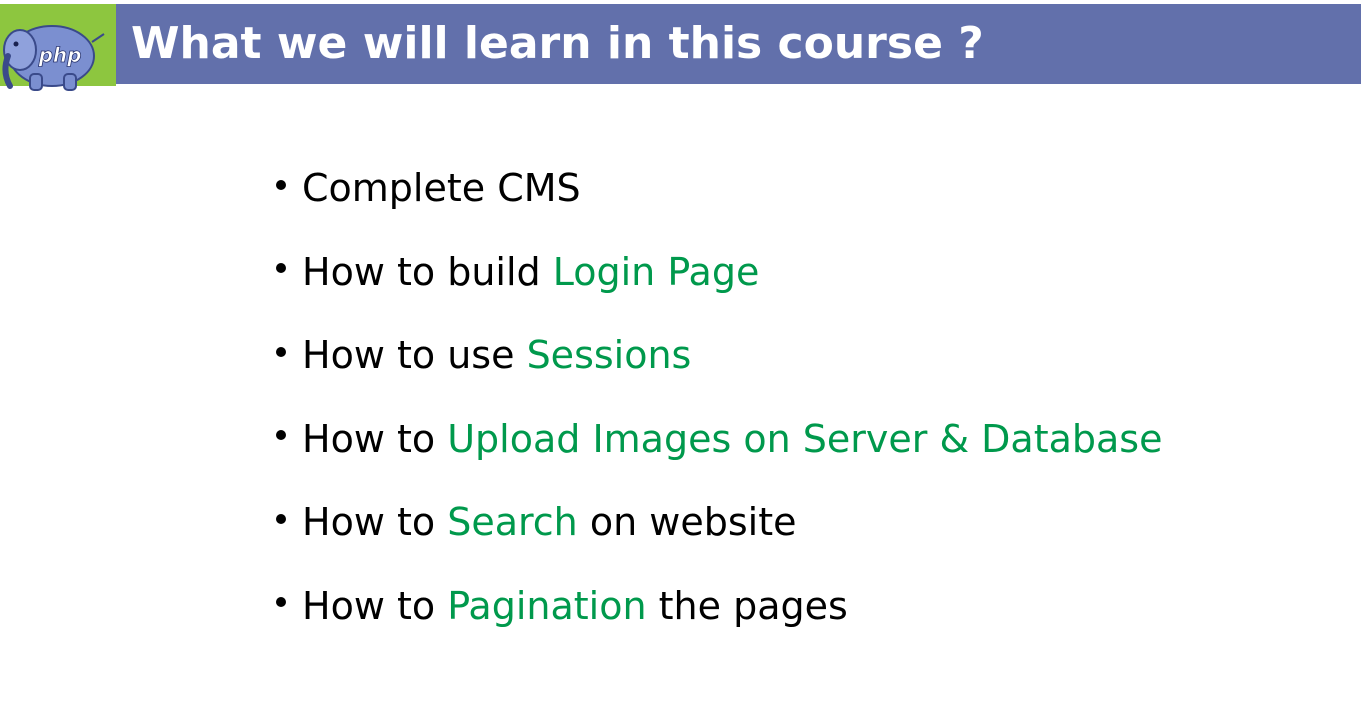 The width and height of the screenshot is (1361, 720). What do you see at coordinates (427, 271) in the screenshot?
I see `item-text: How to build` at bounding box center [427, 271].